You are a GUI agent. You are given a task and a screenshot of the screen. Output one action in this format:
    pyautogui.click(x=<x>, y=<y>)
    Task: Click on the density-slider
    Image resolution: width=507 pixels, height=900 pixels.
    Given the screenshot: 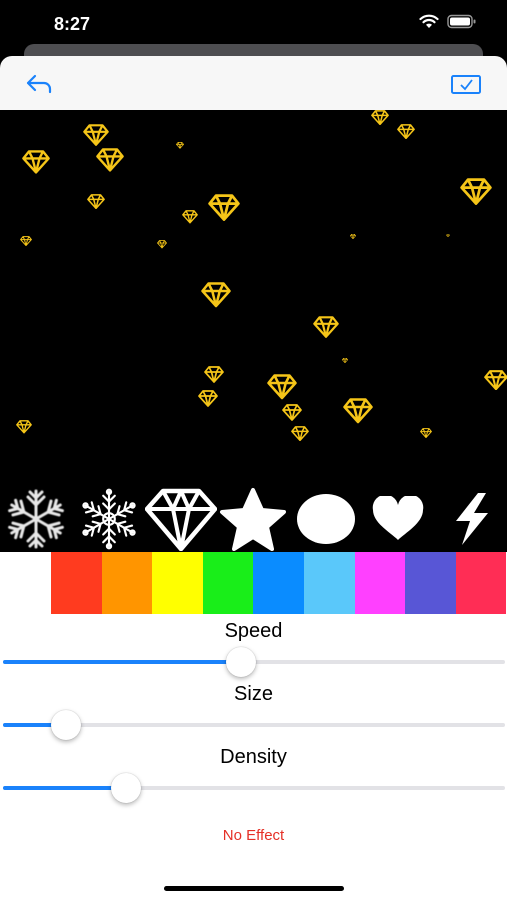 What is the action you would take?
    pyautogui.click(x=254, y=788)
    